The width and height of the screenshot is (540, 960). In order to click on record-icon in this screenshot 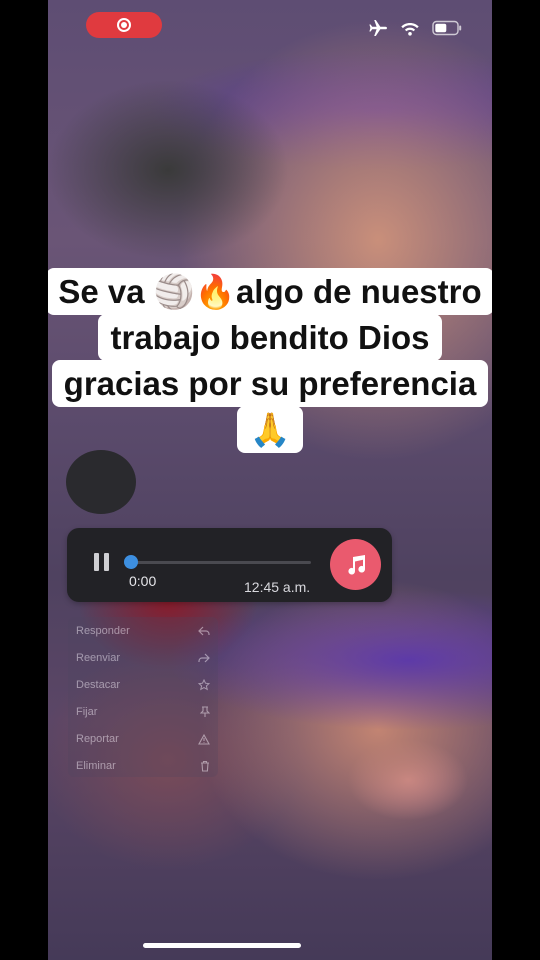, I will do `click(124, 25)`.